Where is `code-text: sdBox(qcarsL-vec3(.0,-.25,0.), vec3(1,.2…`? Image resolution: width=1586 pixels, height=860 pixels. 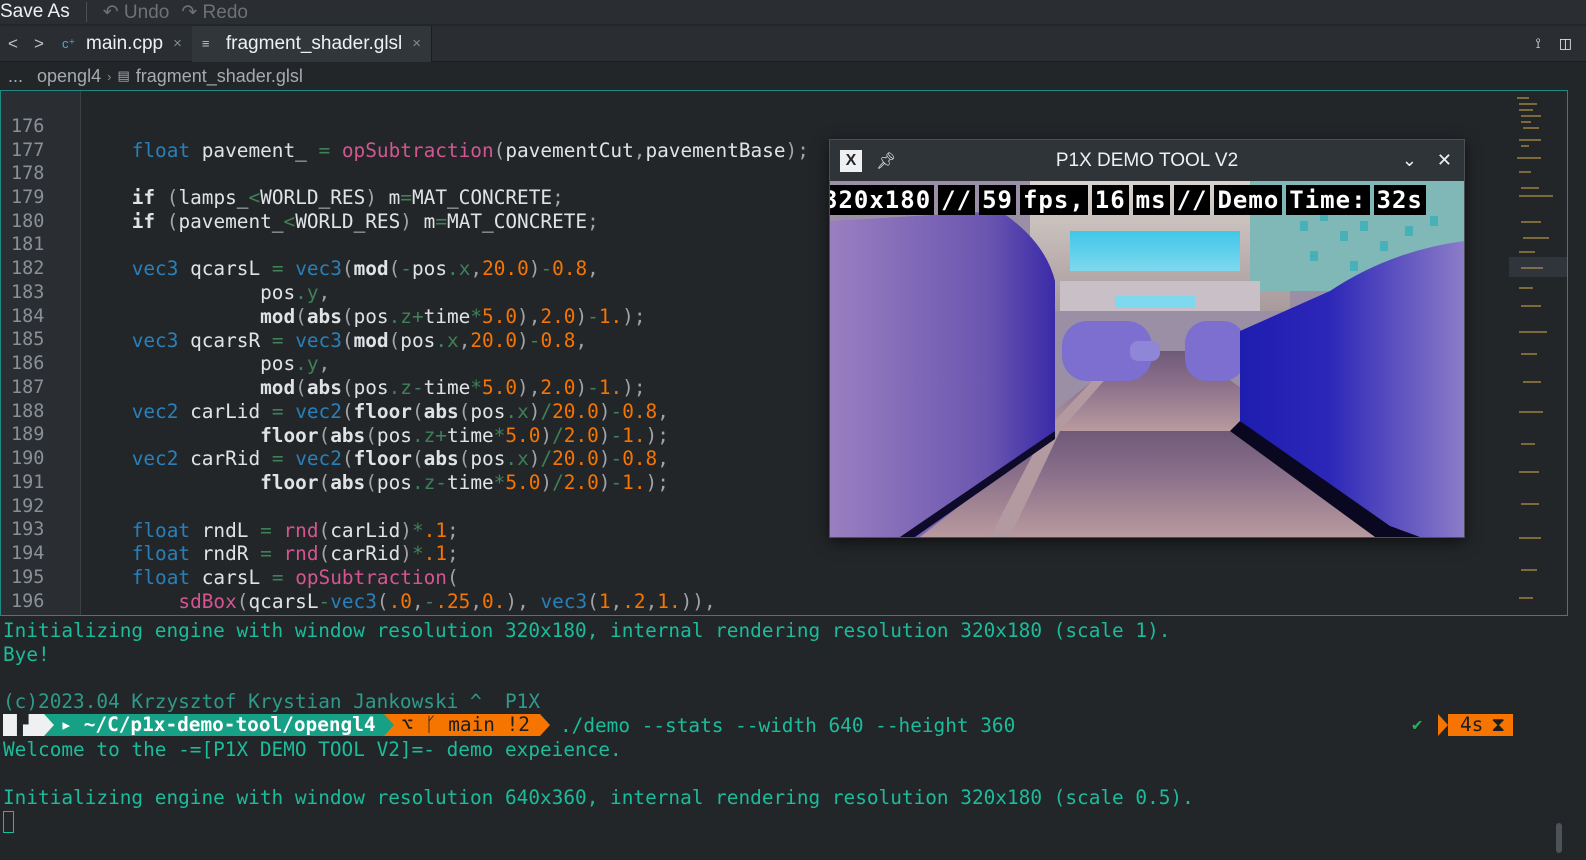
code-text: sdBox(qcarsL-vec3(.0,-.25,0.), vec3(1,.2… is located at coordinates (447, 601).